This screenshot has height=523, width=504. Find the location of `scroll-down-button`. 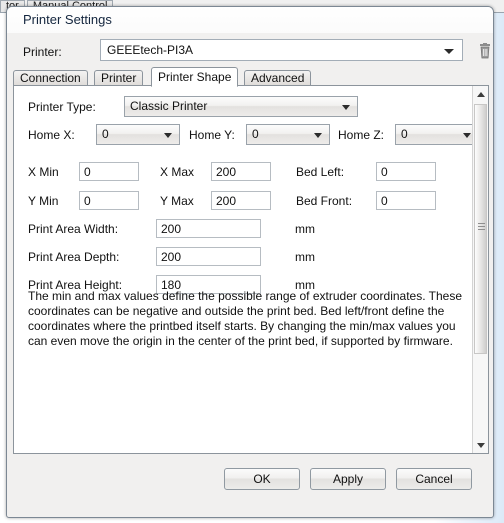

scroll-down-button is located at coordinates (480, 445).